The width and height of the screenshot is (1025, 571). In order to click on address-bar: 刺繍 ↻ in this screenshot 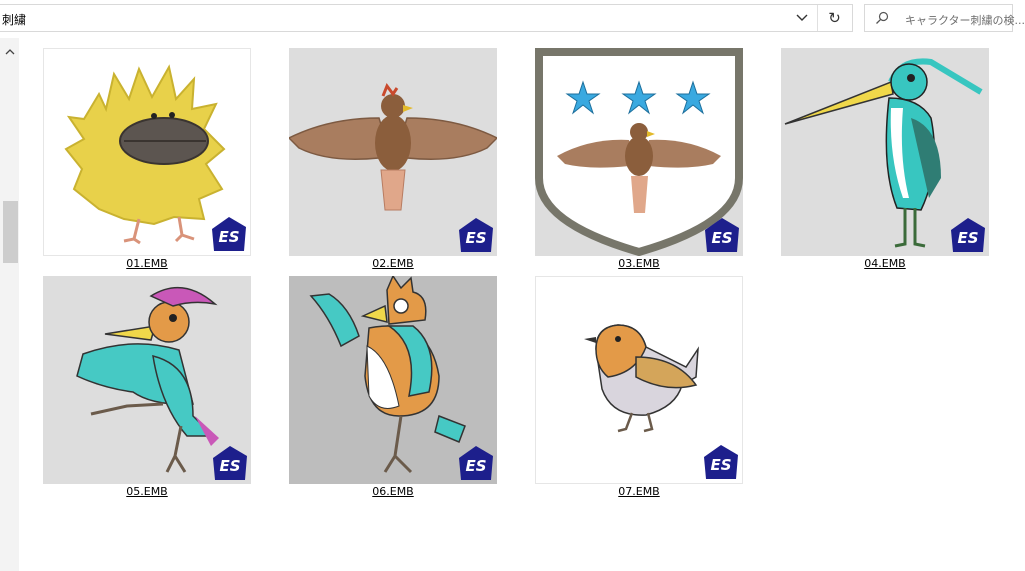, I will do `click(426, 18)`.